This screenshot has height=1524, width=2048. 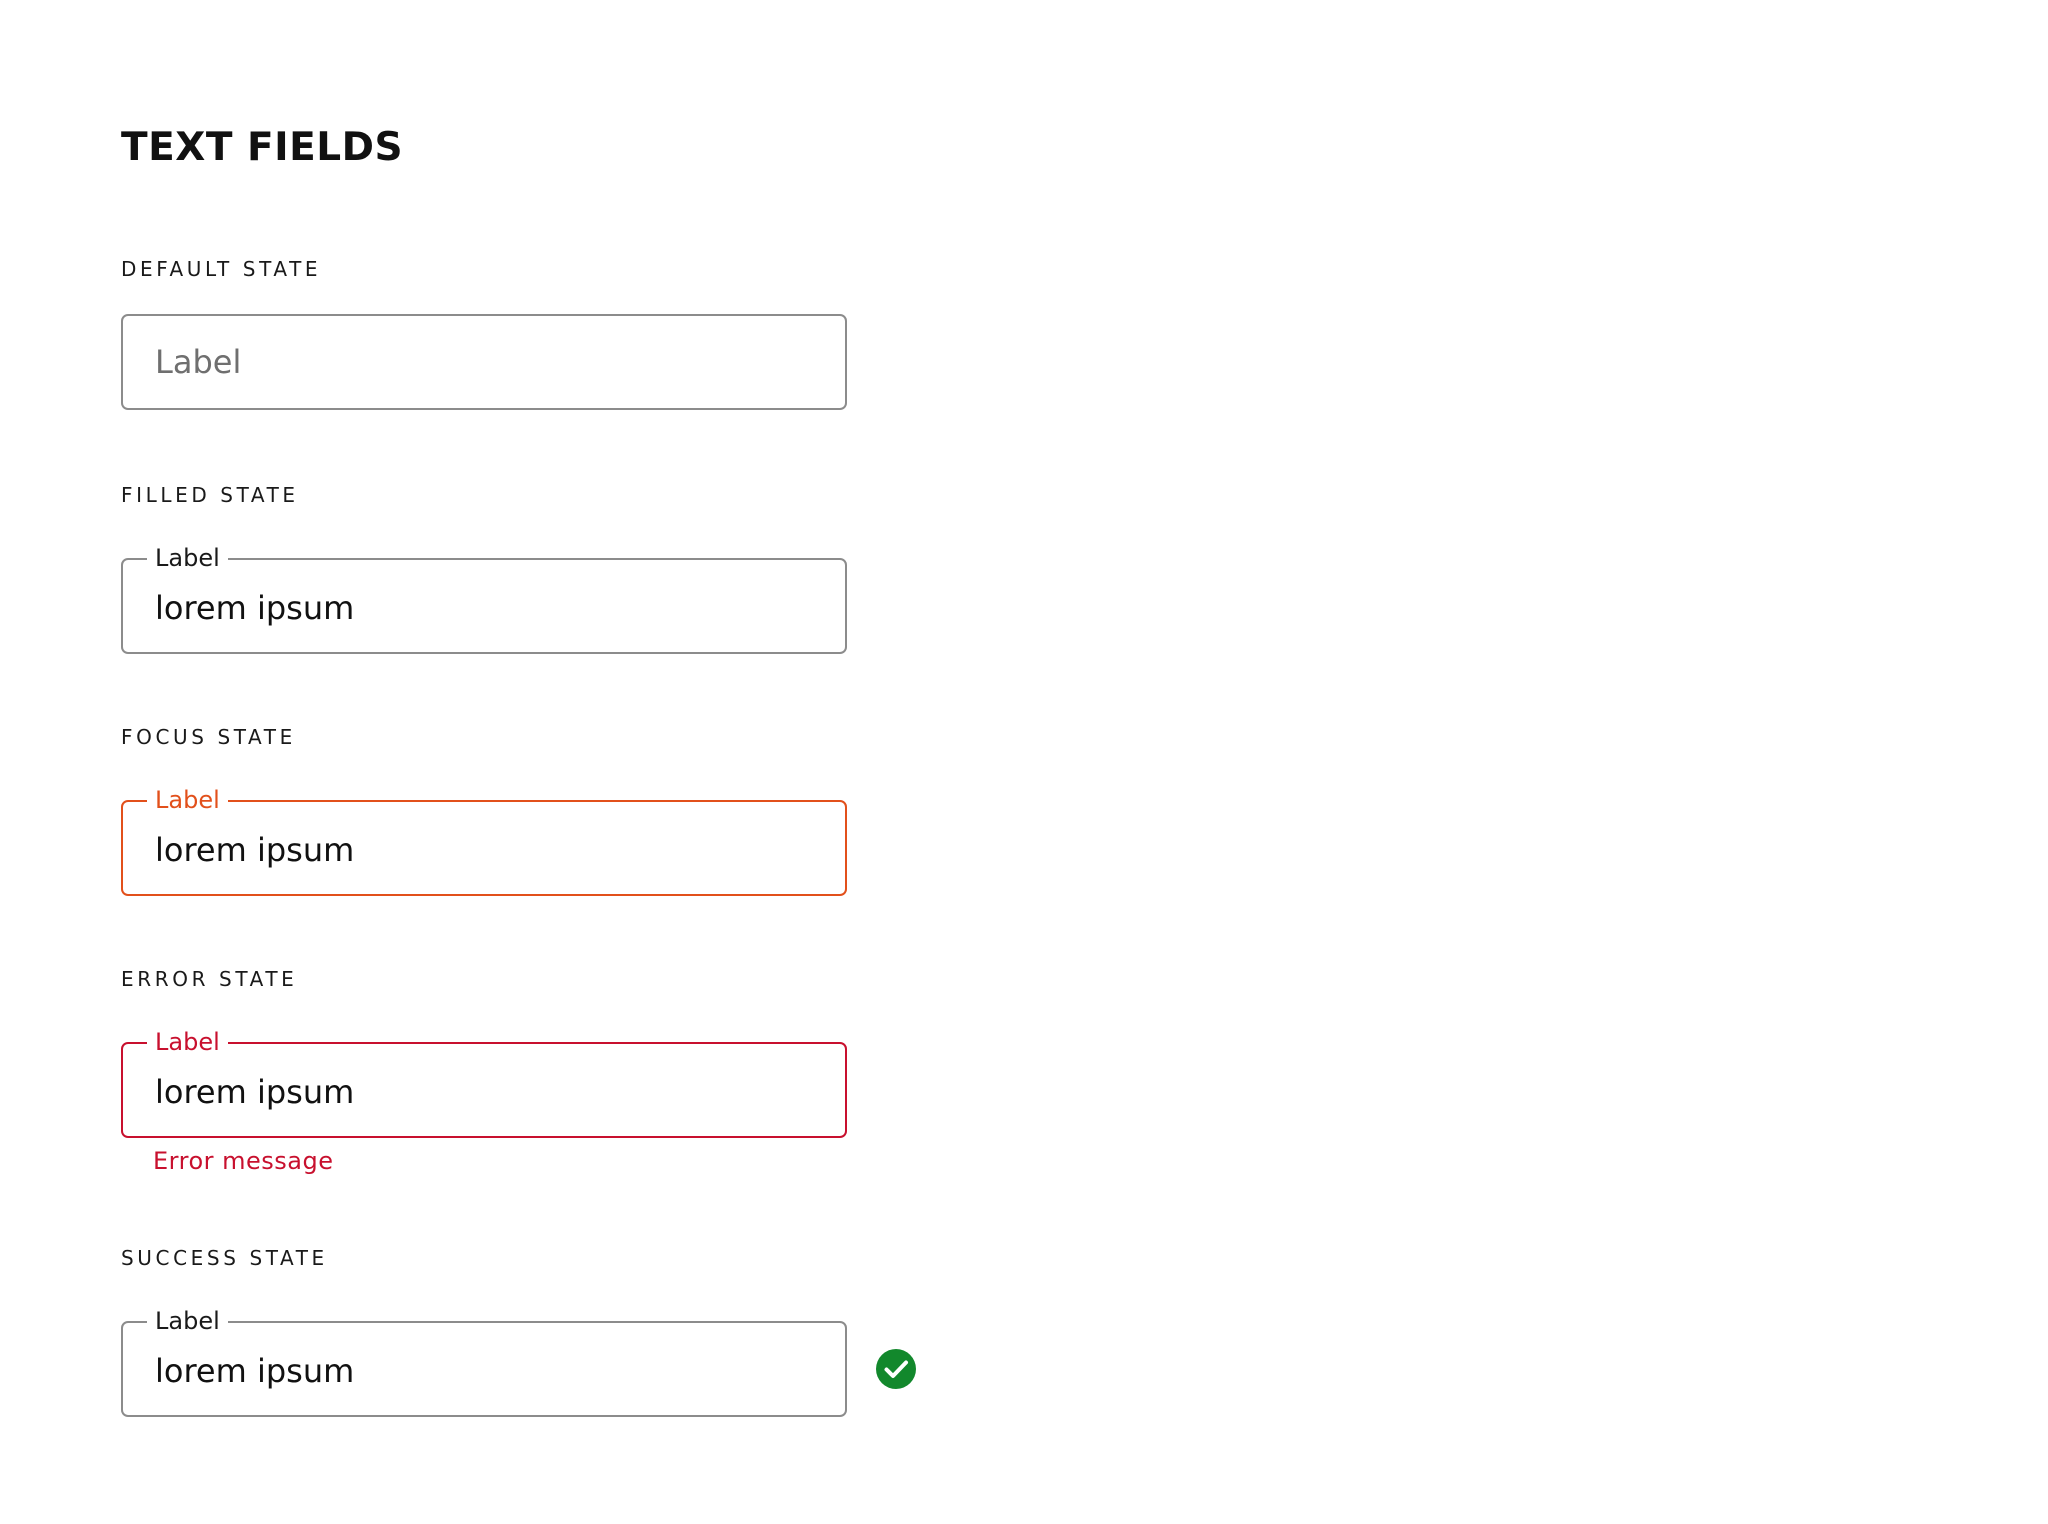 I want to click on filled-text-field: Label lorem ipsum, so click(x=484, y=599).